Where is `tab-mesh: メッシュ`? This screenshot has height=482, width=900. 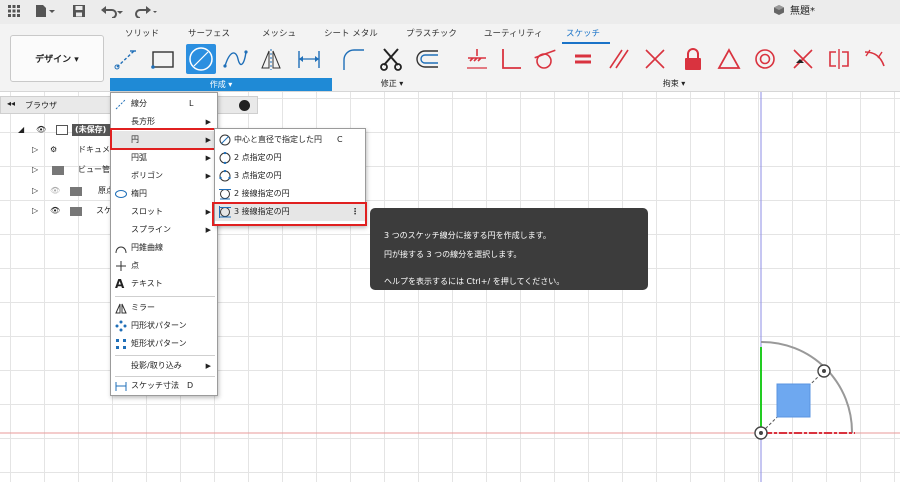
tab-mesh: メッシュ is located at coordinates (279, 33).